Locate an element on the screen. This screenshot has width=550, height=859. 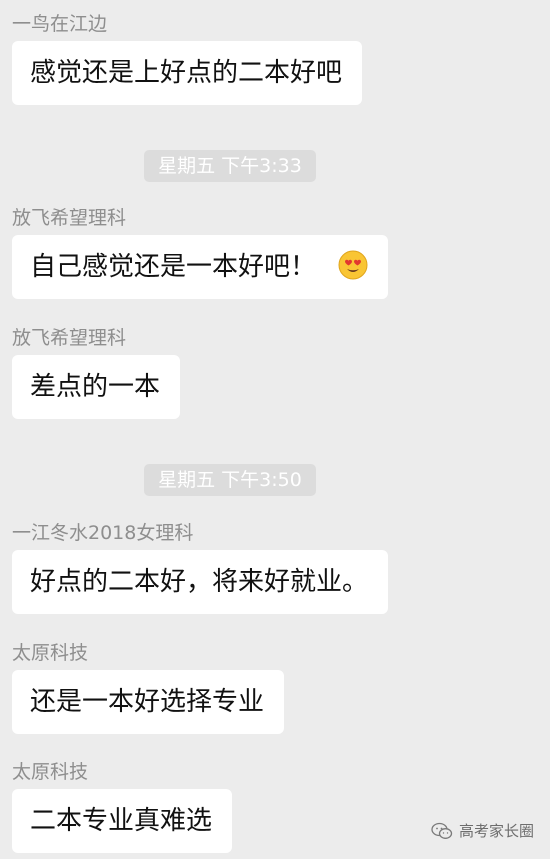
heart-eyes-emoji-icon is located at coordinates (353, 265).